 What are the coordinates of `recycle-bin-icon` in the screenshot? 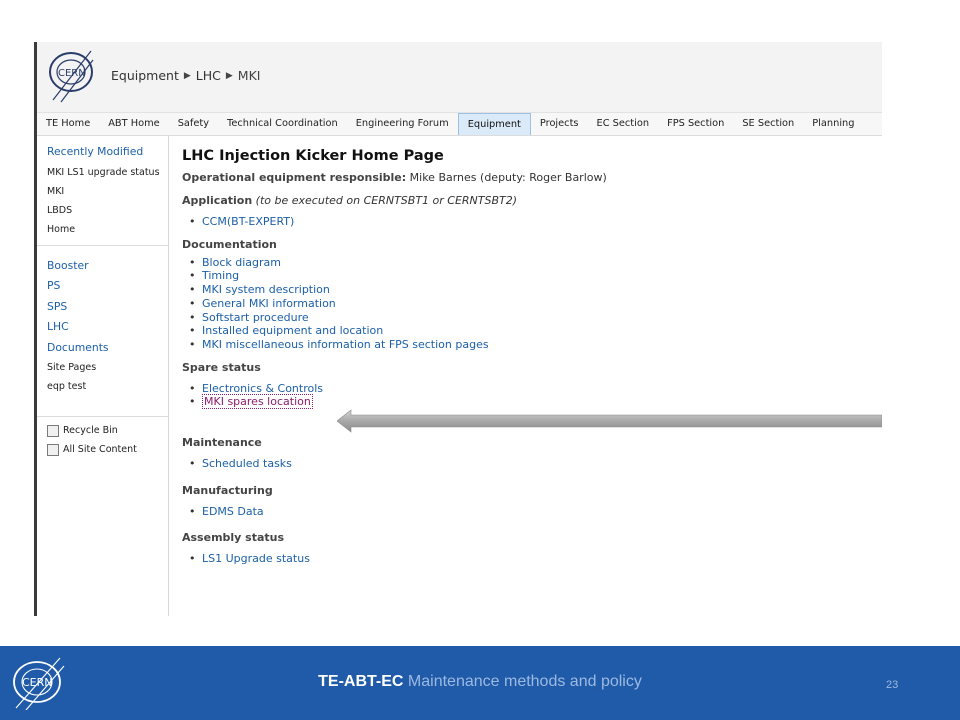 It's located at (53, 430).